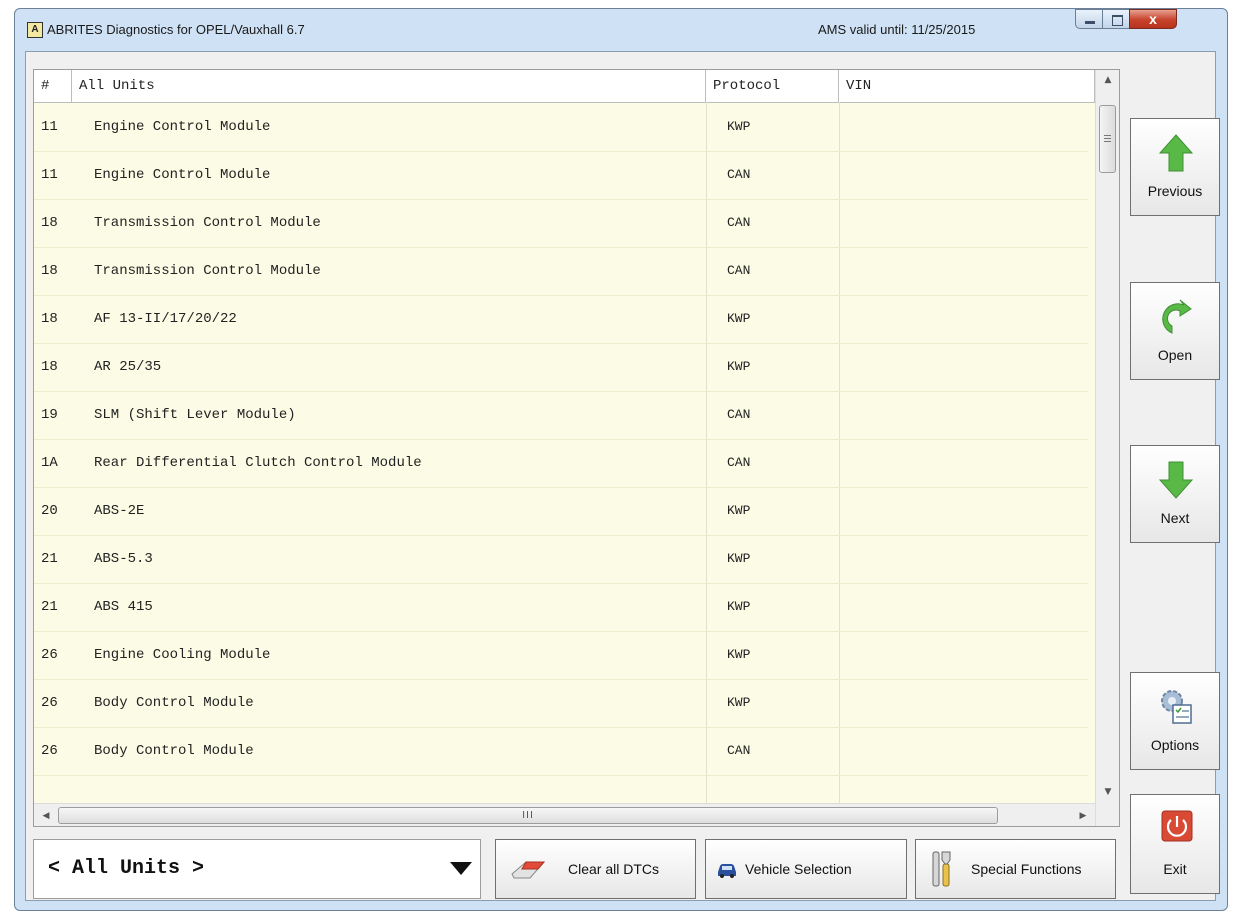 The height and width of the screenshot is (913, 1234). What do you see at coordinates (258, 463) in the screenshot?
I see `unit-name: Rear Differential Clutch Control Module` at bounding box center [258, 463].